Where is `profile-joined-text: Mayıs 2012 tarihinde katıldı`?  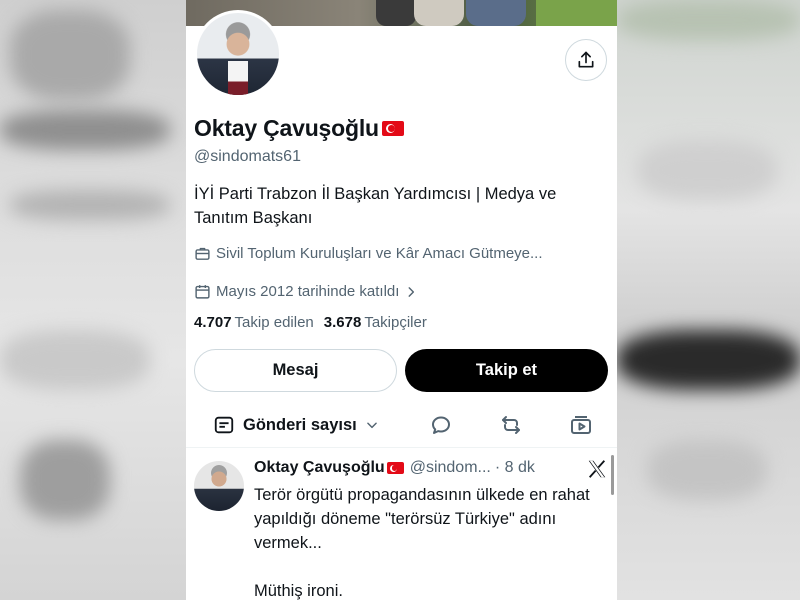 profile-joined-text: Mayıs 2012 tarihinde katıldı is located at coordinates (308, 291).